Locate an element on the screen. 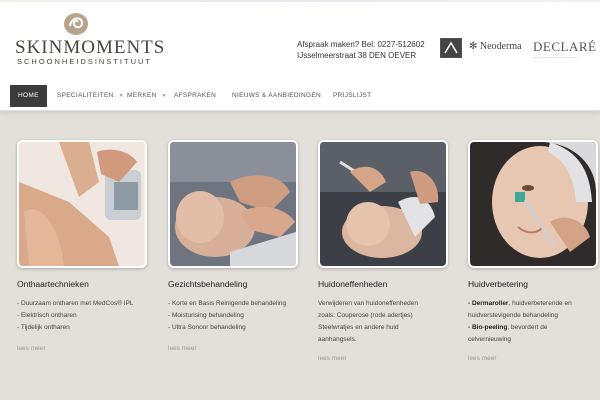 This screenshot has width=600, height=400. brand-declare: DECLARÉ is located at coordinates (564, 47).